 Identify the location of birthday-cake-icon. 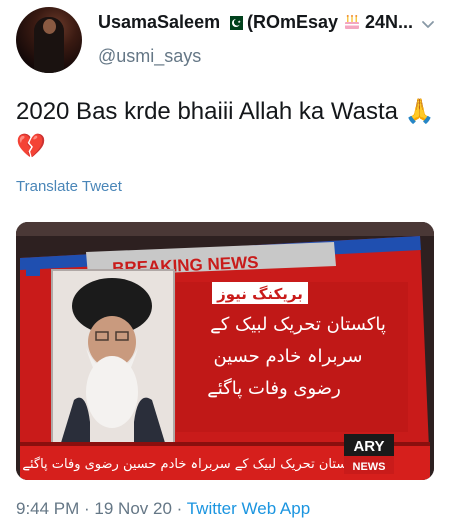
(351, 22).